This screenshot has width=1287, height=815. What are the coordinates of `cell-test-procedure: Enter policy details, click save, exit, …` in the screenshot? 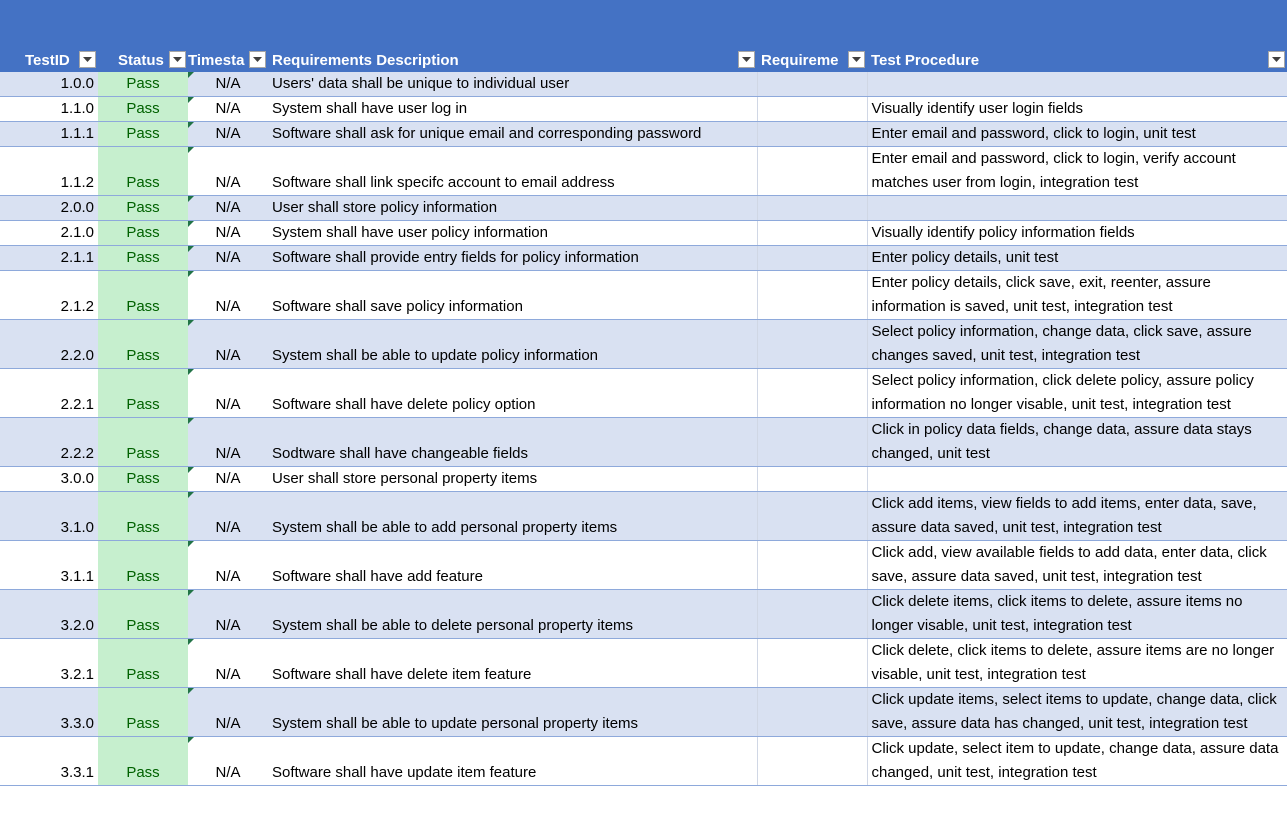 It's located at (1077, 295).